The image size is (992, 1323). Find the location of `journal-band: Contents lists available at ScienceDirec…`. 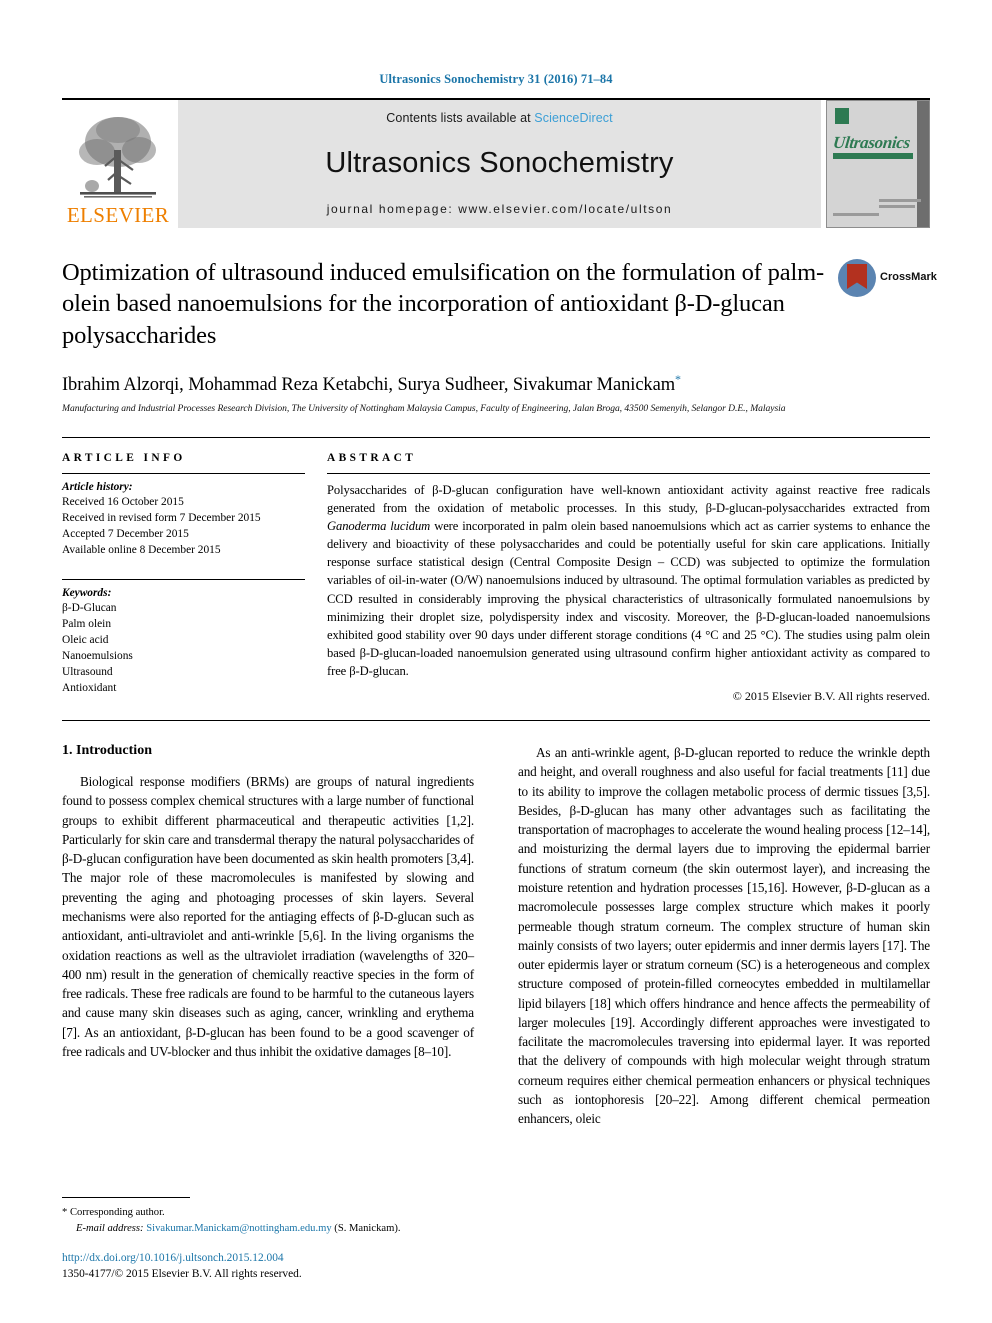

journal-band: Contents lists available at ScienceDirec… is located at coordinates (499, 164).